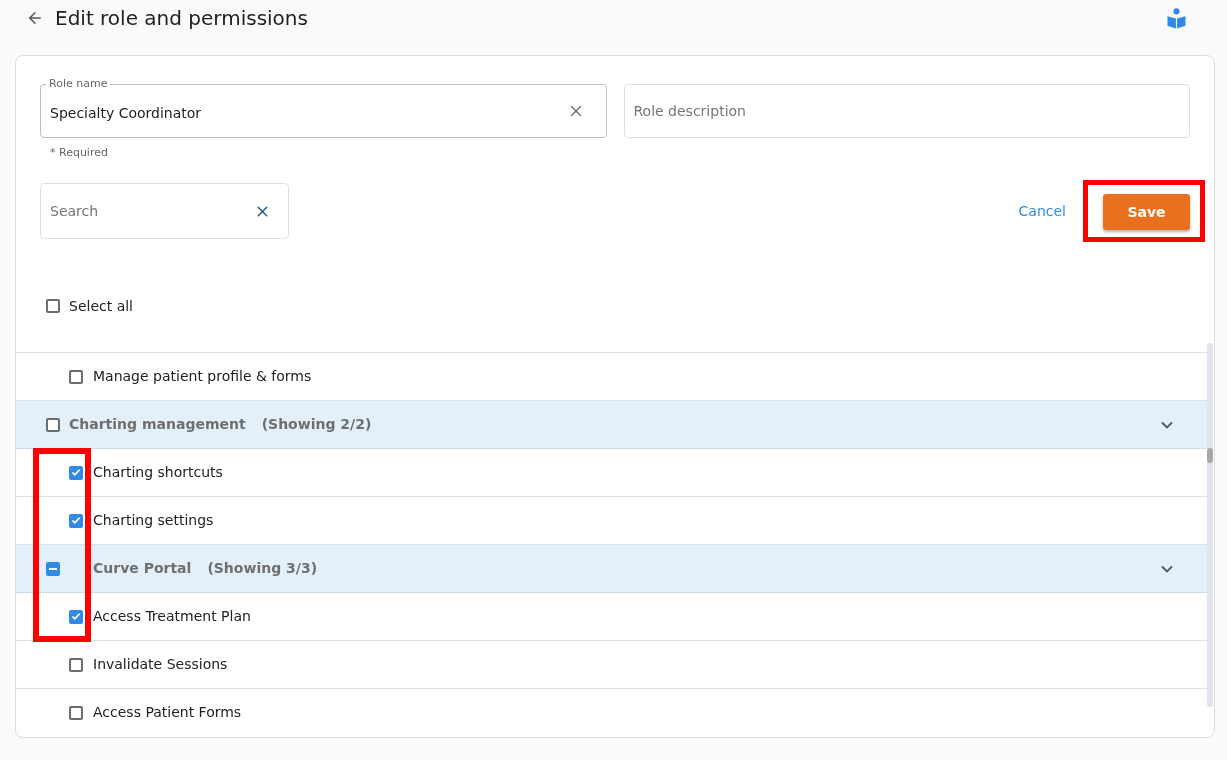 This screenshot has width=1227, height=760. Describe the element at coordinates (158, 472) in the screenshot. I see `permission-label: Charting shortcuts` at that location.